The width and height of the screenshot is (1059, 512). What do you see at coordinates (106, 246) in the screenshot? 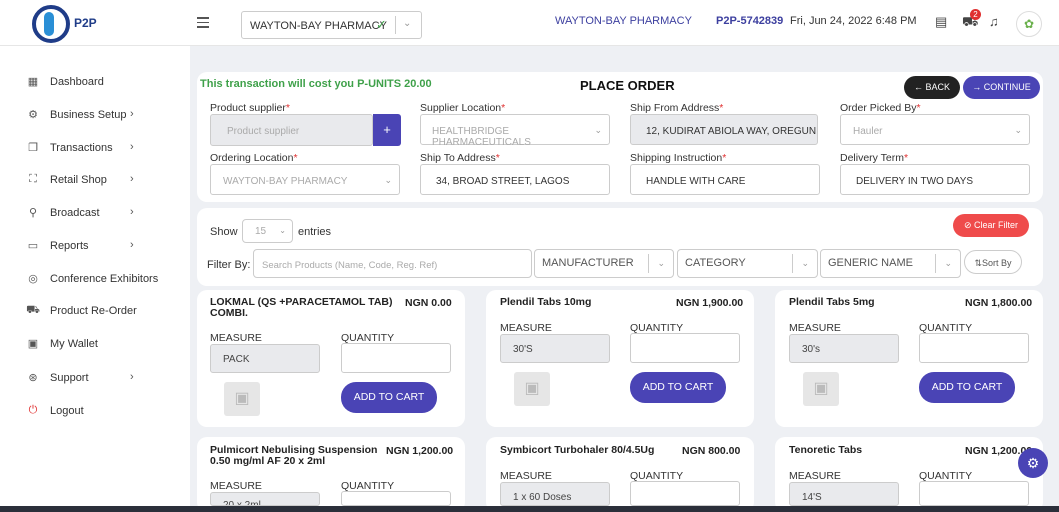
I see `sidebar-item-reports: ▭ Reports ›` at bounding box center [106, 246].